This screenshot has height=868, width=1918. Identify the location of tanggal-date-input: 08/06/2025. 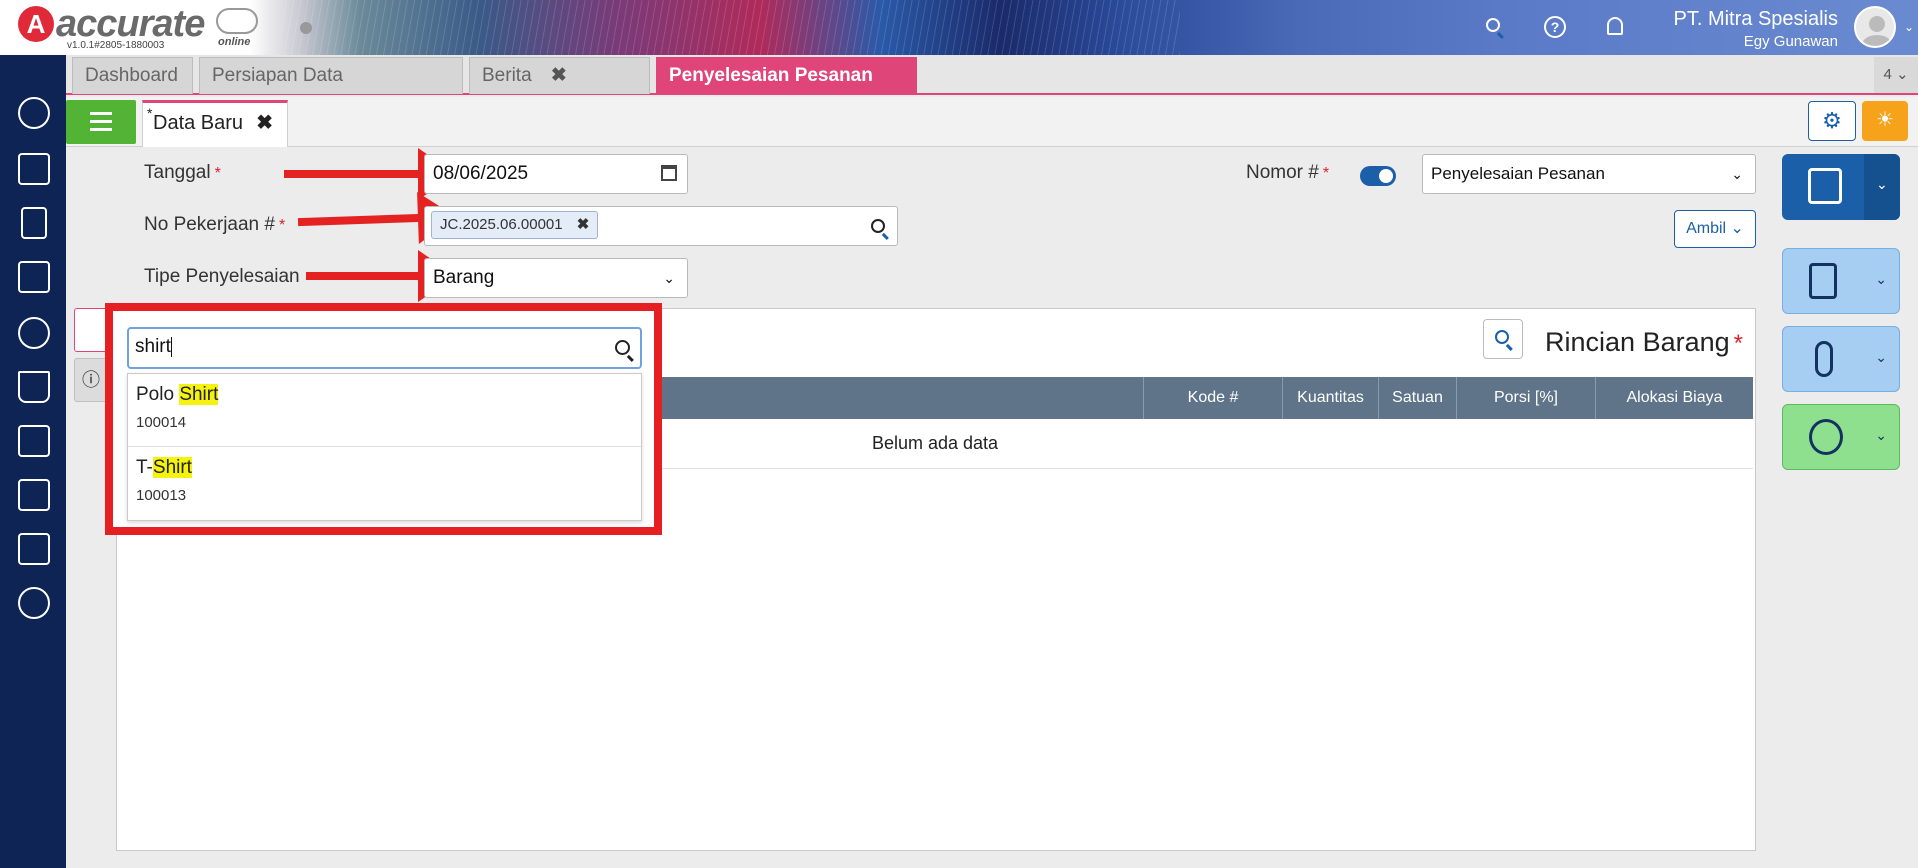
(556, 174).